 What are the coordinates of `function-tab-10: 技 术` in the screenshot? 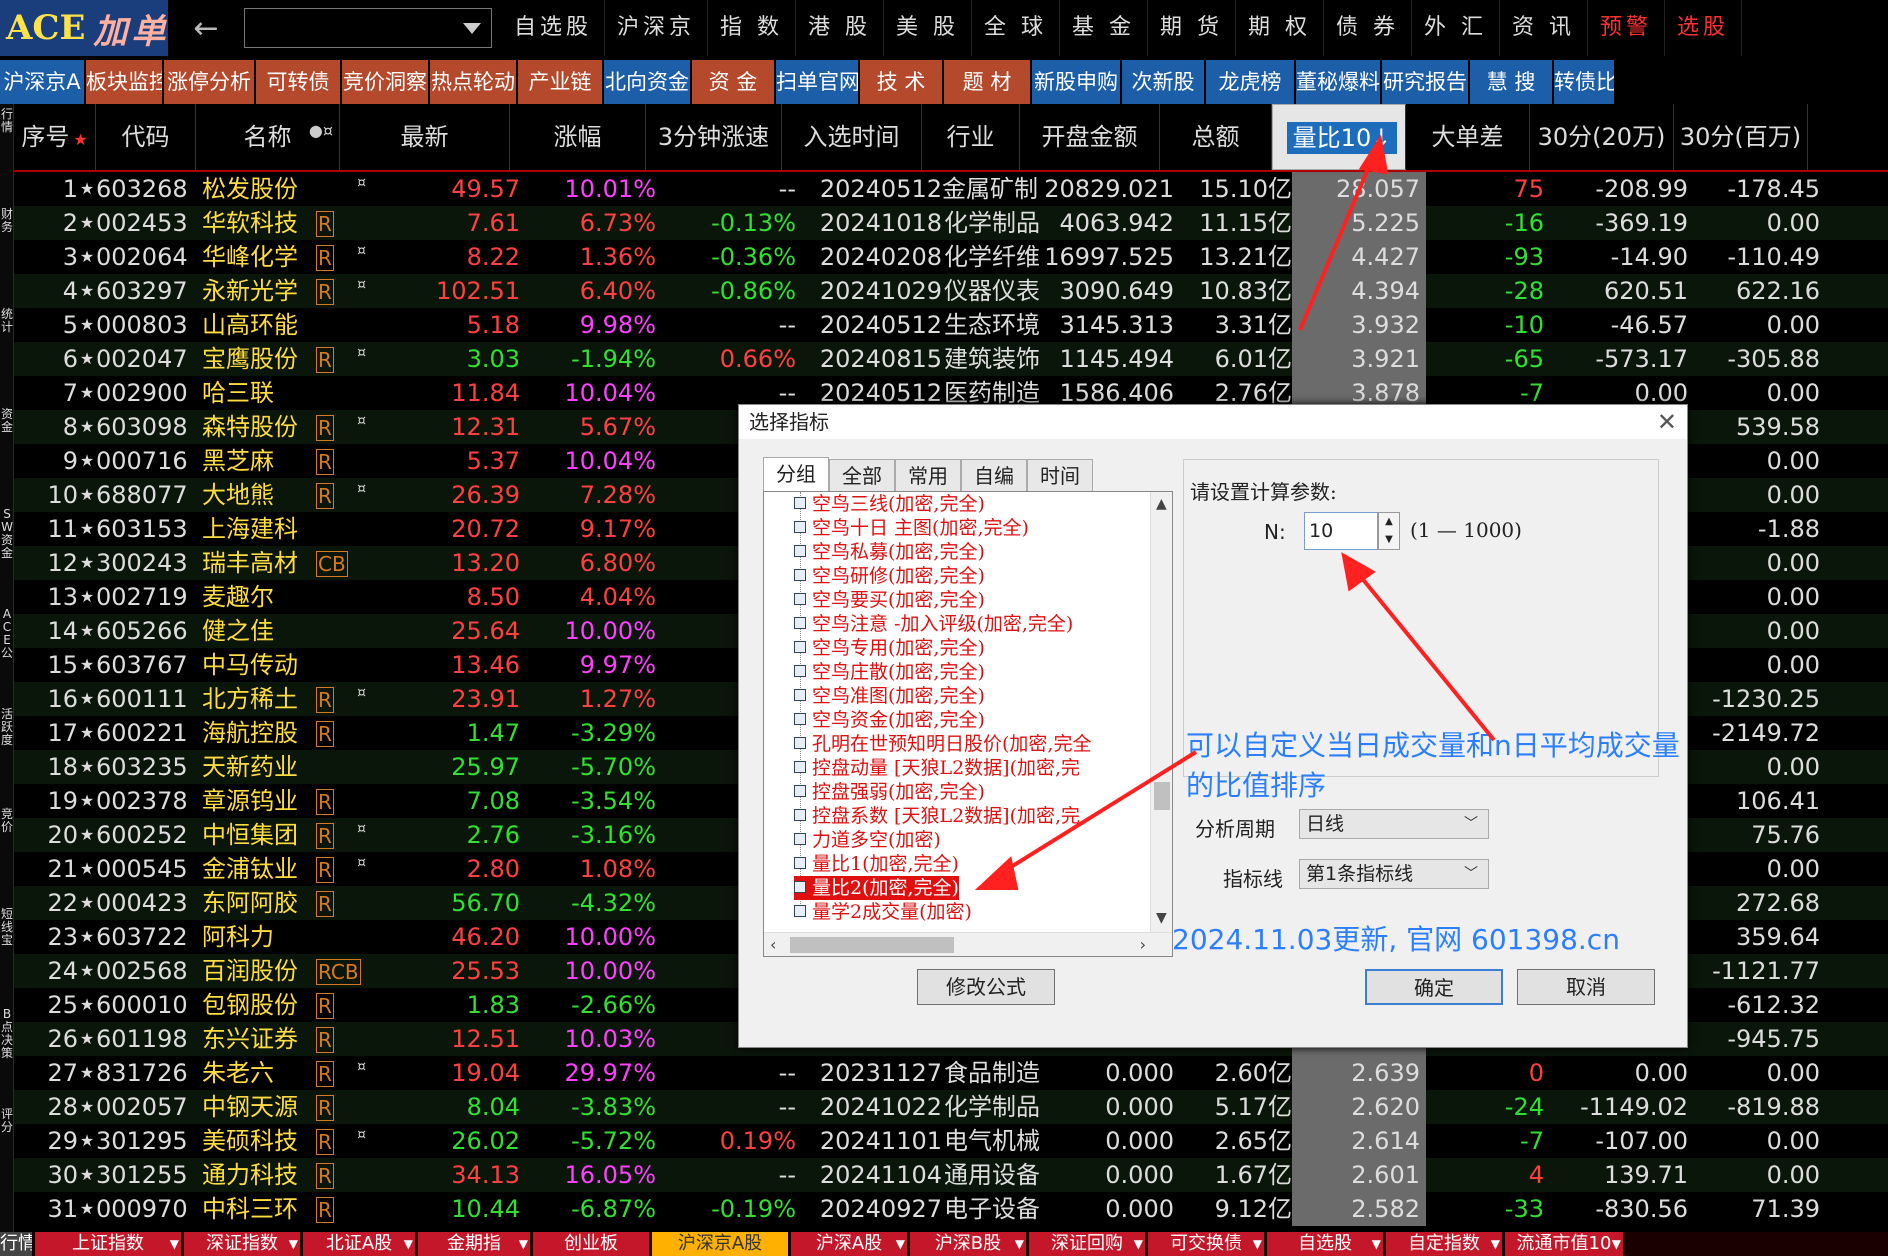 It's located at (901, 82).